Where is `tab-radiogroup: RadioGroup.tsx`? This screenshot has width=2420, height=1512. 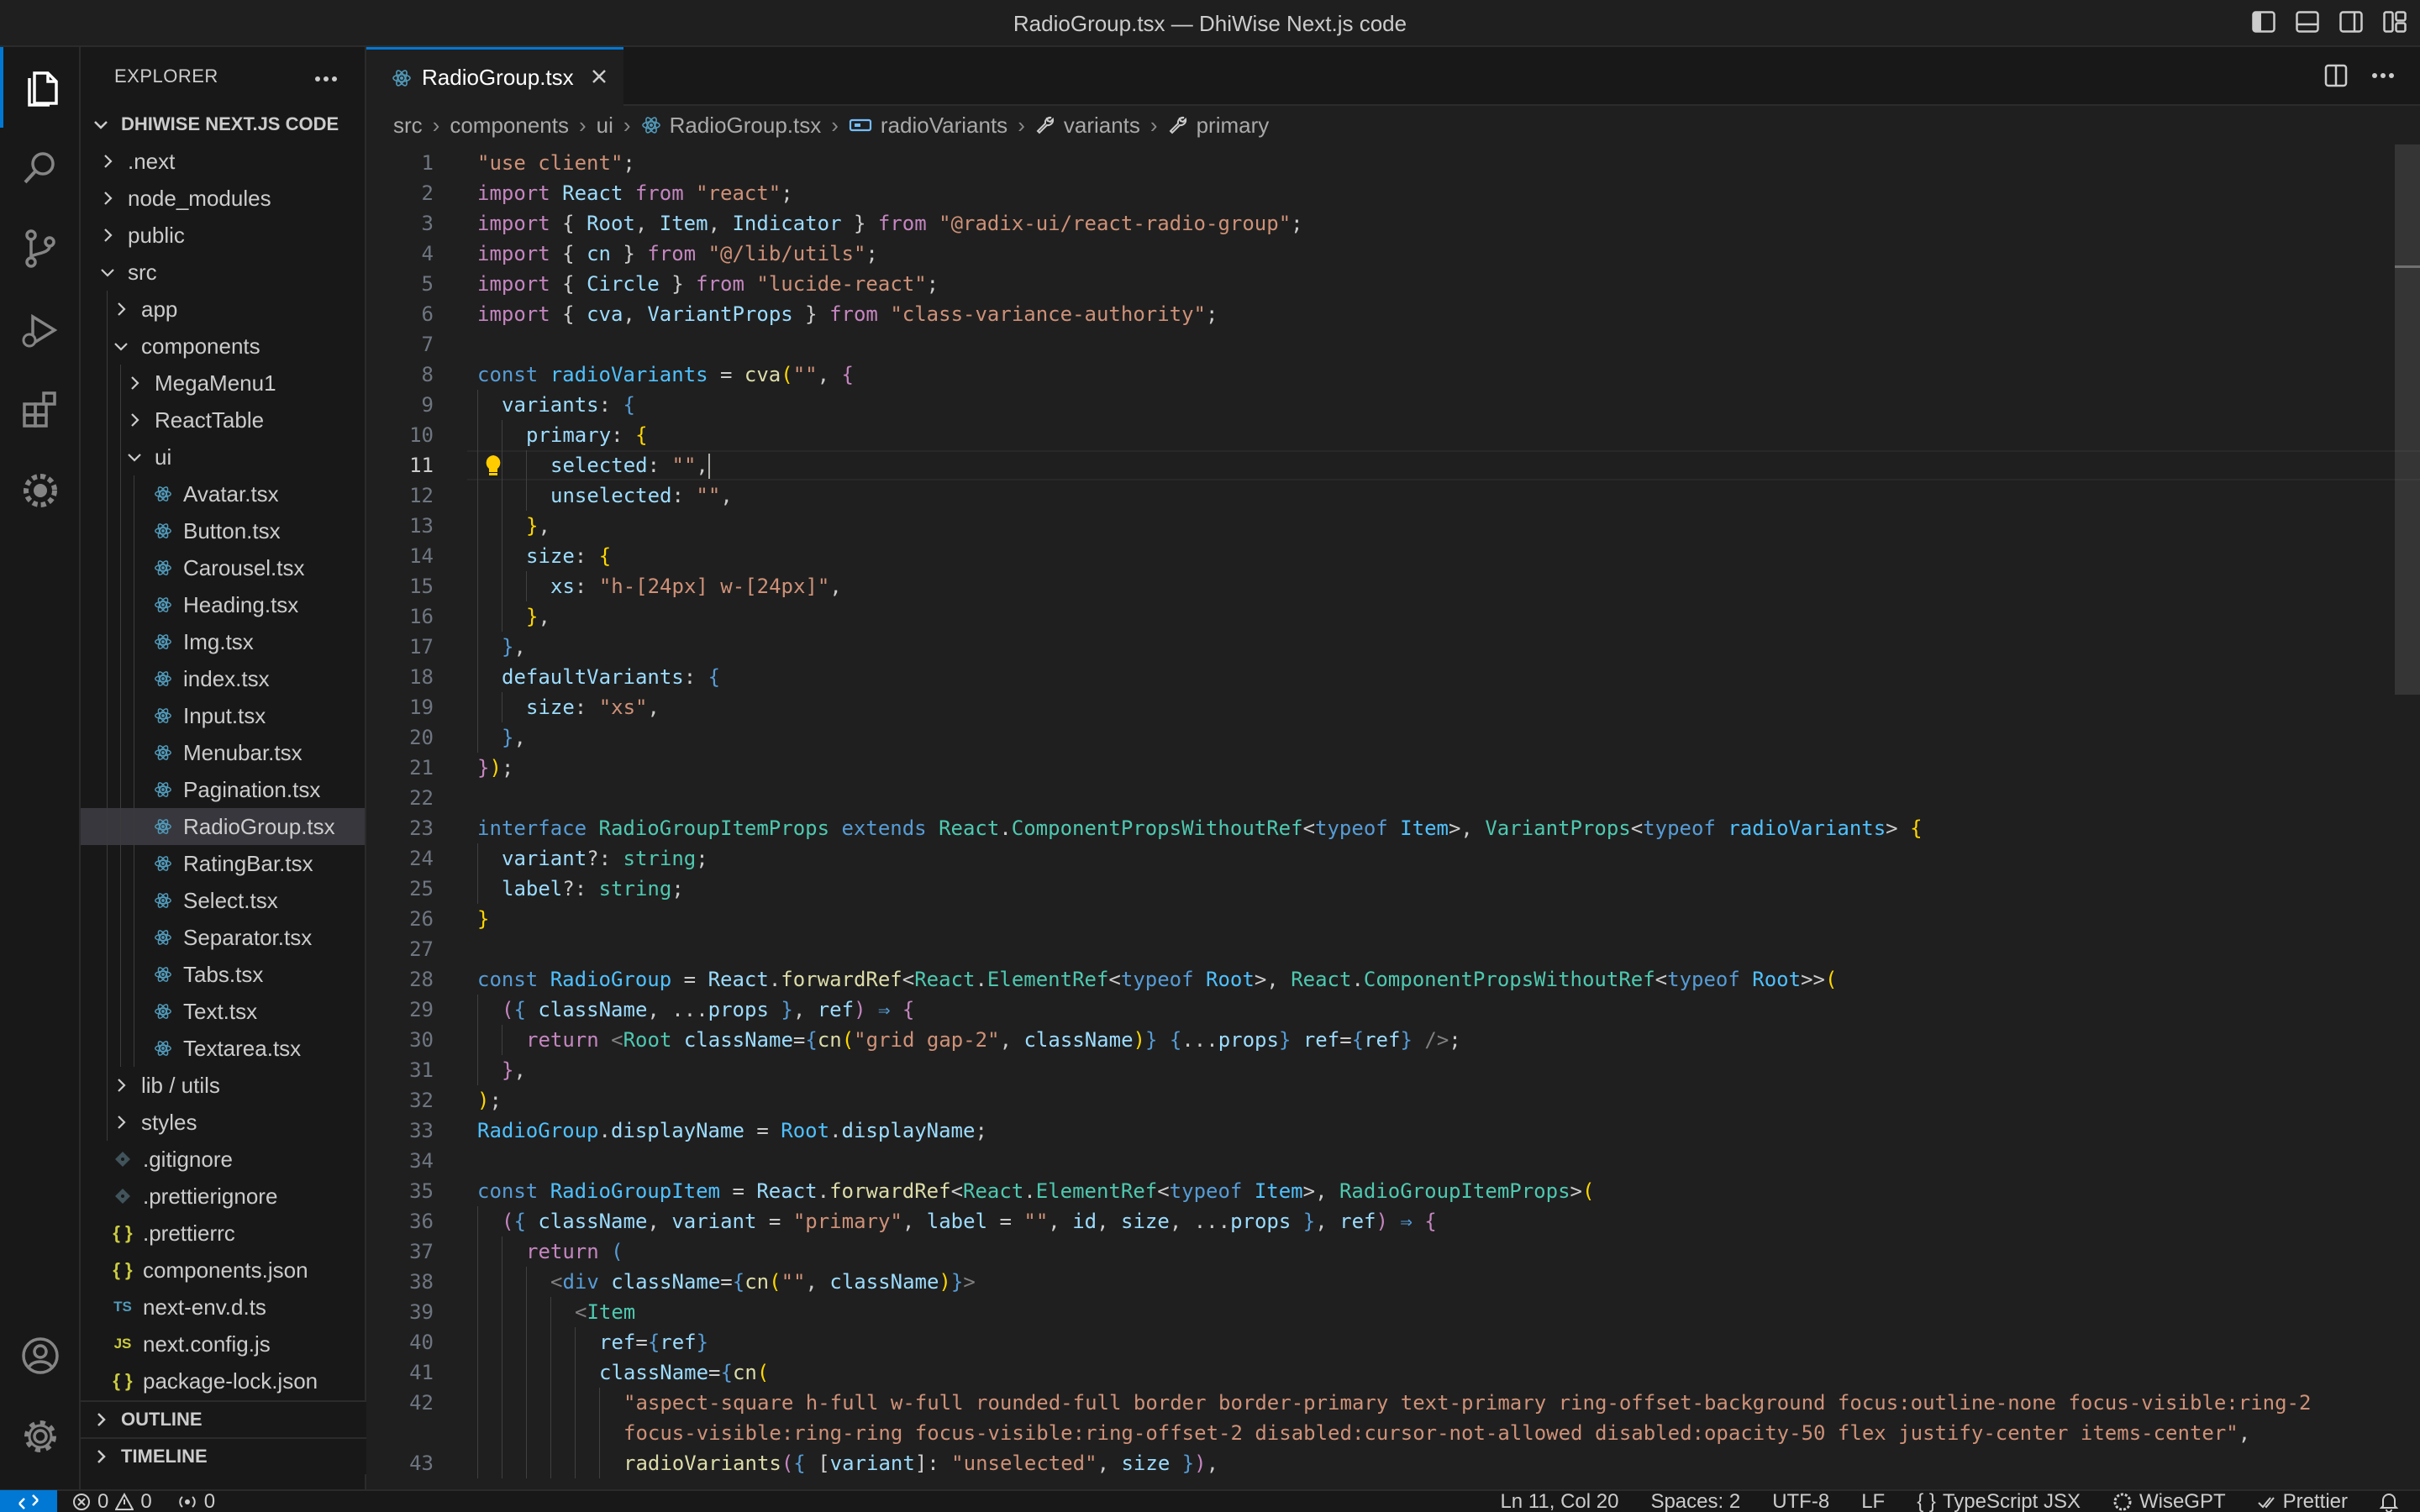 tab-radiogroup: RadioGroup.tsx is located at coordinates (495, 76).